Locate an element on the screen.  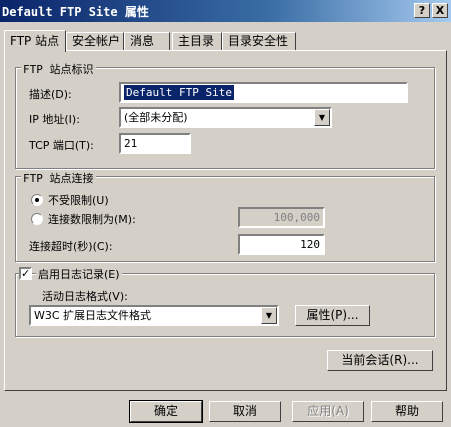
ok-button: 确定 is located at coordinates (166, 411).